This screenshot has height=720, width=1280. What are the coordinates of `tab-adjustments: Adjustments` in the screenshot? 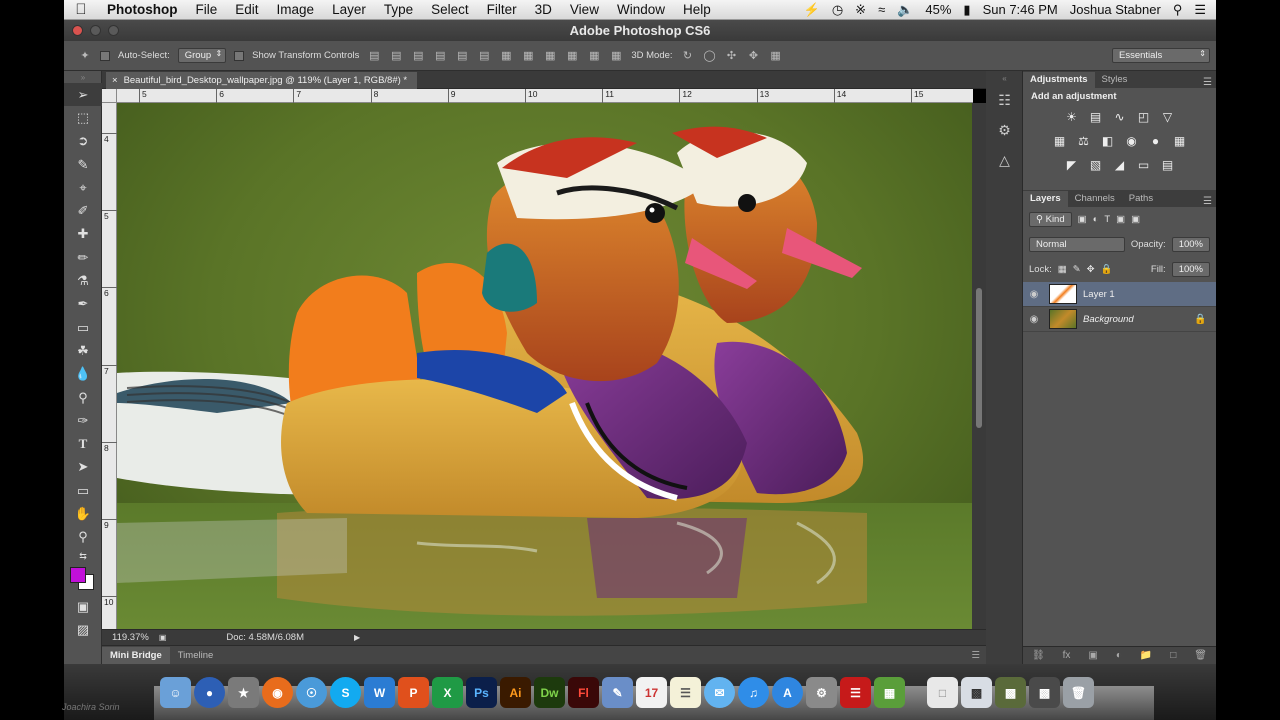 It's located at (1059, 80).